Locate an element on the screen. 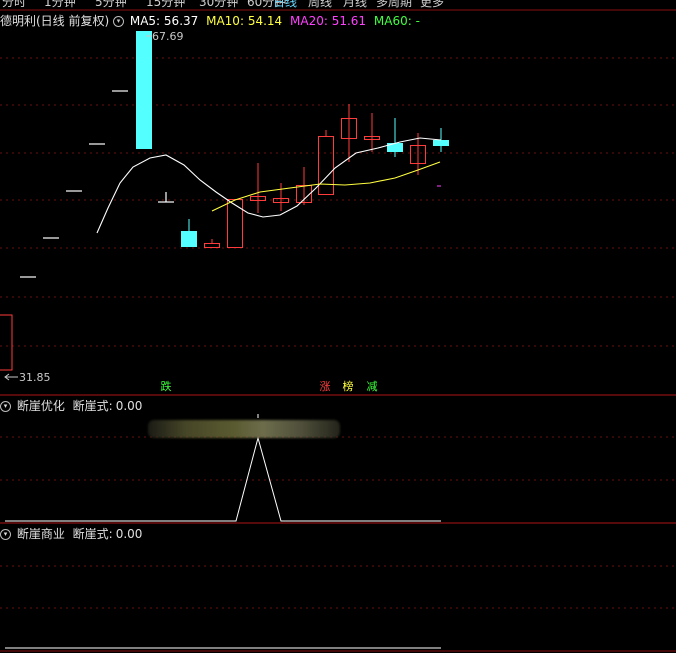 The height and width of the screenshot is (653, 676). ma5-label: MA5: is located at coordinates (145, 21).